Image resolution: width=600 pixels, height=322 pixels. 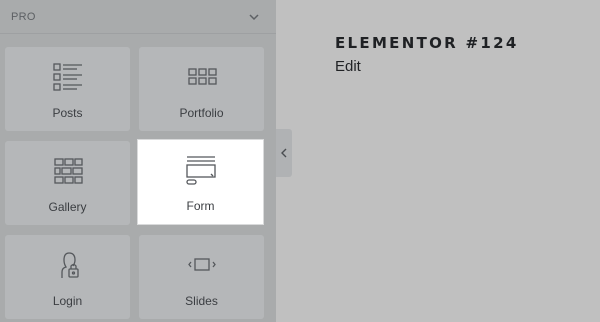 I want to click on widget-label-posts: Posts, so click(x=67, y=113).